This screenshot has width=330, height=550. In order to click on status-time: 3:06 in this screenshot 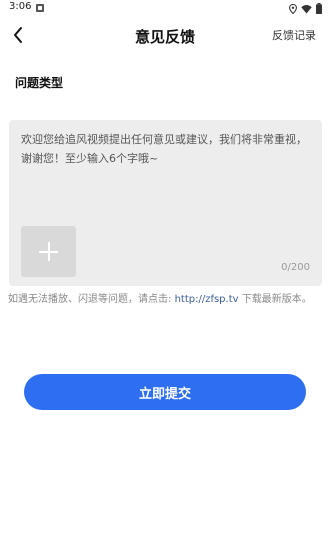, I will do `click(20, 6)`.